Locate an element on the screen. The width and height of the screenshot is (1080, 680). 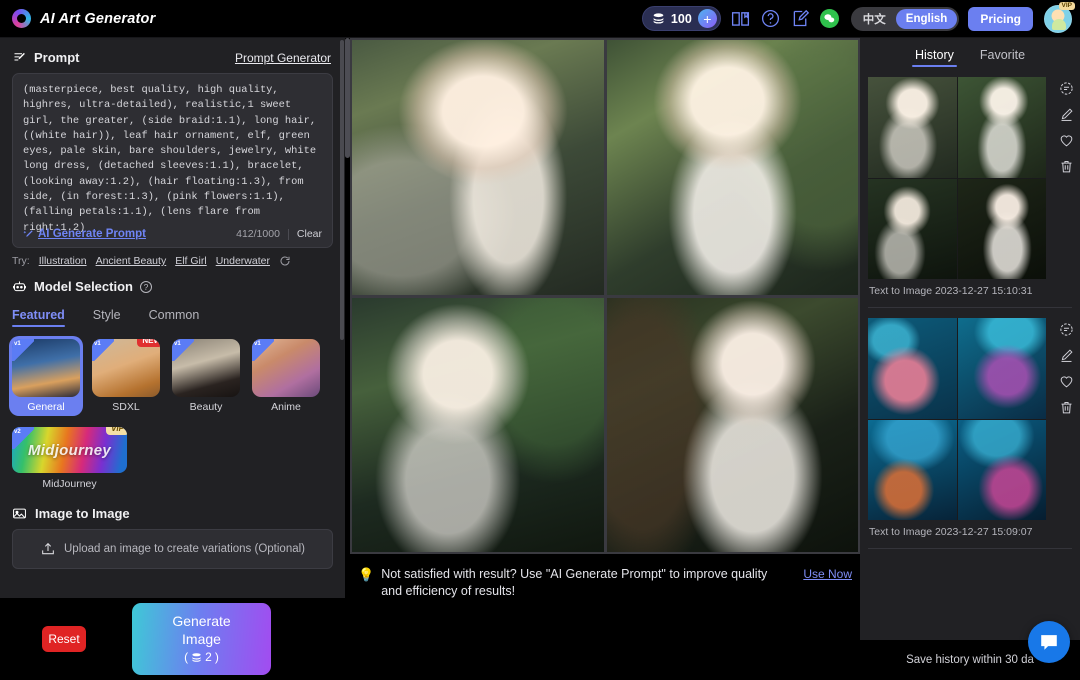
swirl-logo-icon is located at coordinates (21, 18).